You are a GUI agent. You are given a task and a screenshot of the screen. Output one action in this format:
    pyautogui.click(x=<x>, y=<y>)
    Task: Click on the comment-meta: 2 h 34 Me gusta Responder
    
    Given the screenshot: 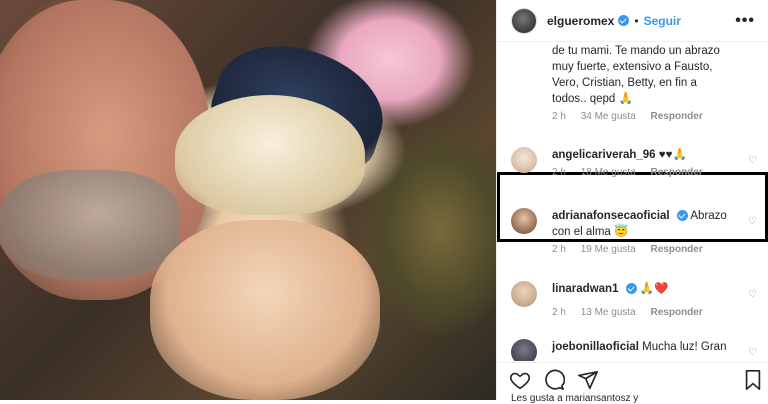 What is the action you would take?
    pyautogui.click(x=656, y=116)
    